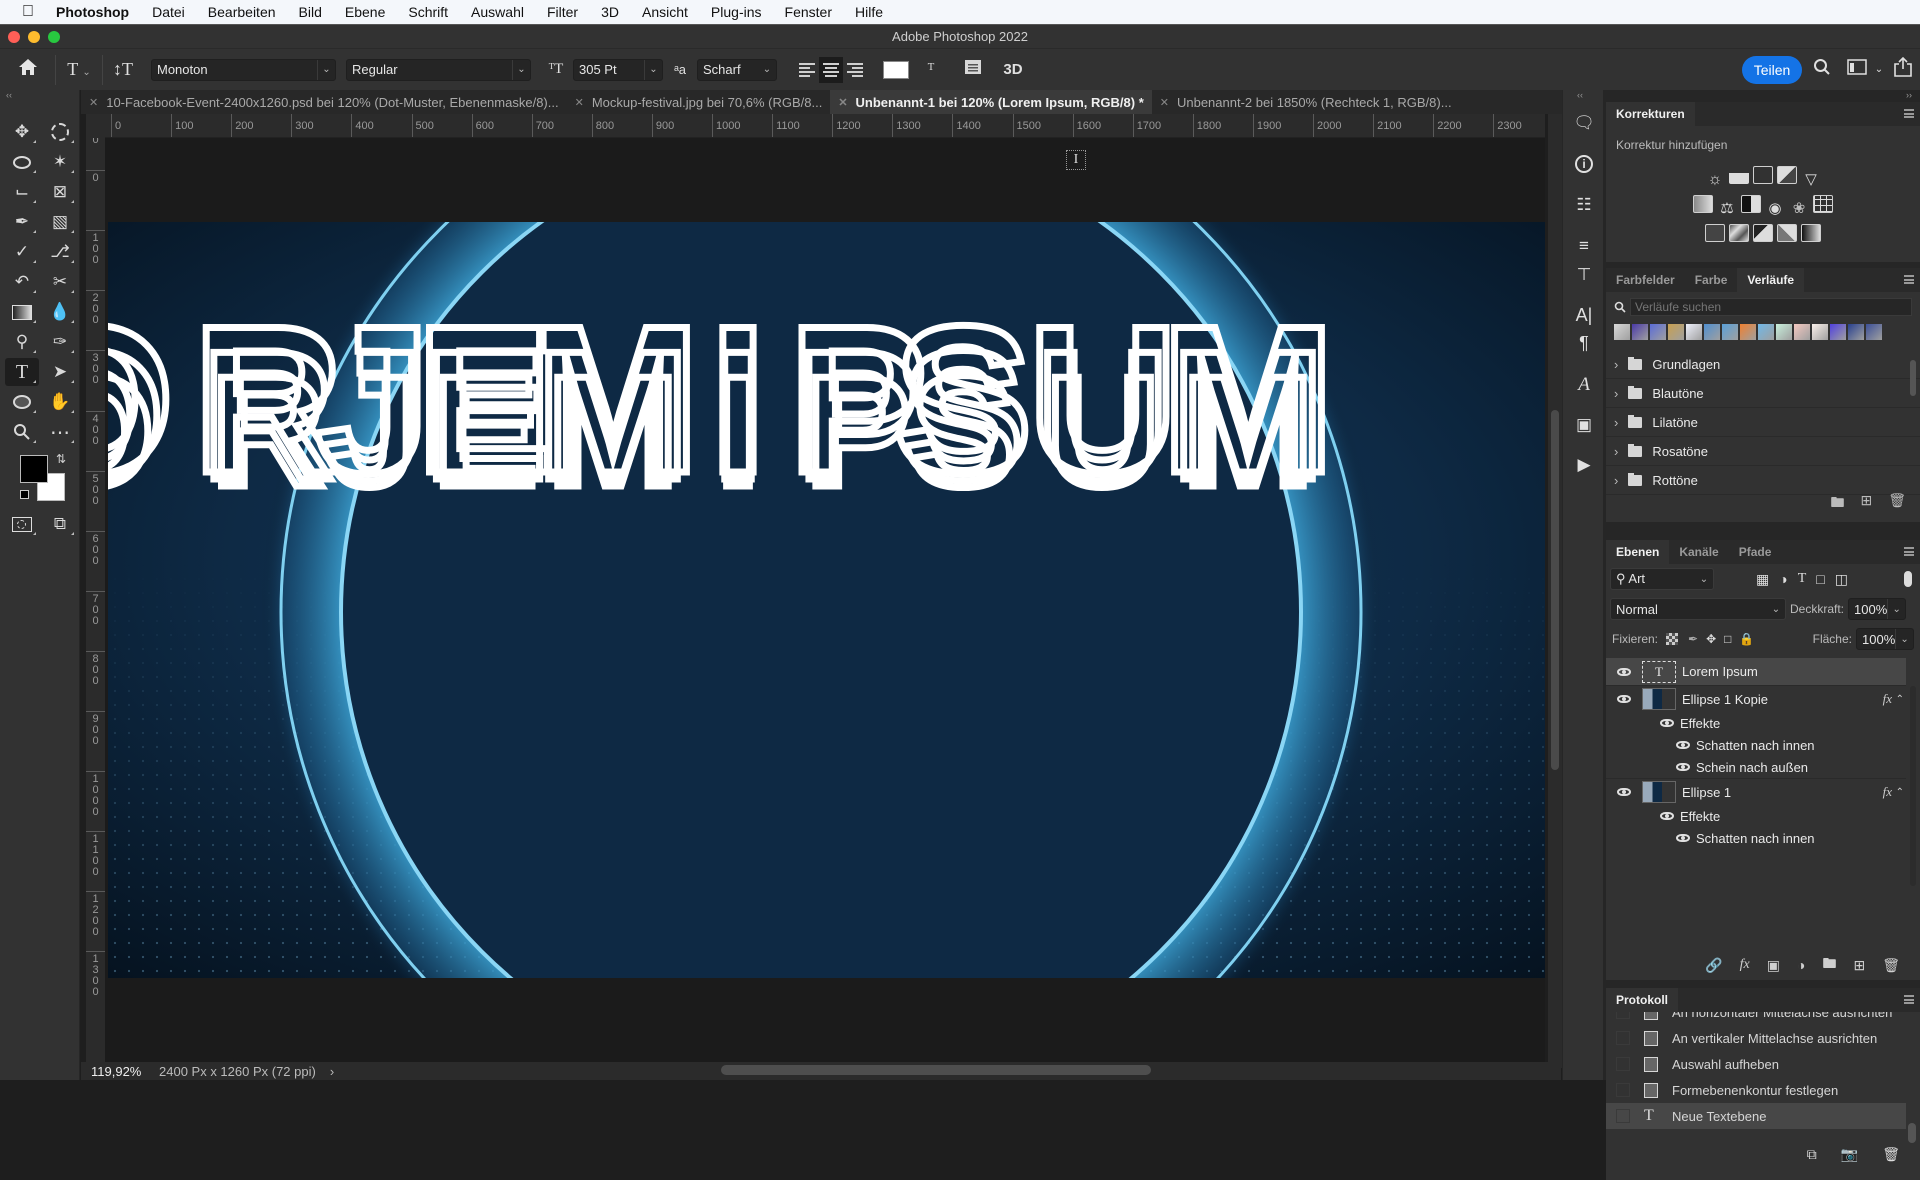 This screenshot has width=1920, height=1180. What do you see at coordinates (1755, 552) in the screenshot?
I see `tab-pfade: Pfade` at bounding box center [1755, 552].